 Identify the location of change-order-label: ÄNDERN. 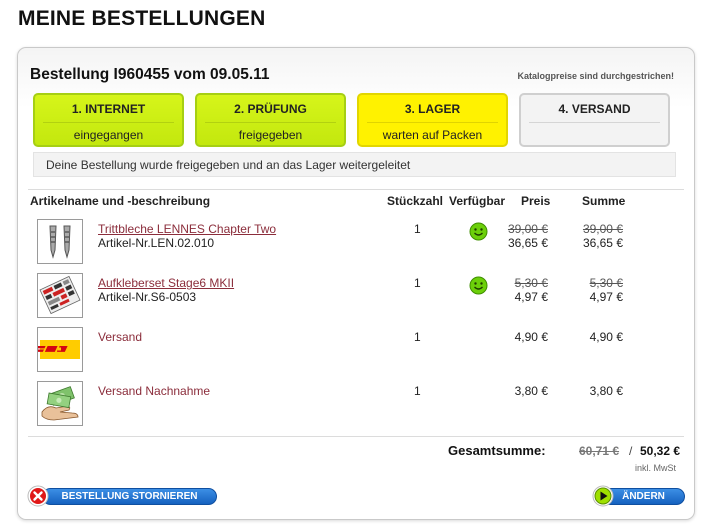
(643, 496).